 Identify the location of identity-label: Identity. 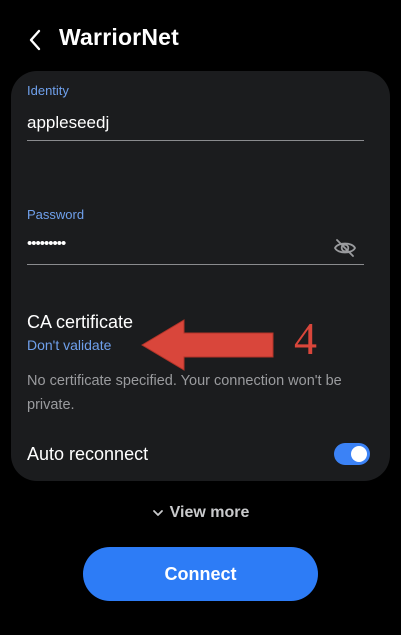
(48, 90).